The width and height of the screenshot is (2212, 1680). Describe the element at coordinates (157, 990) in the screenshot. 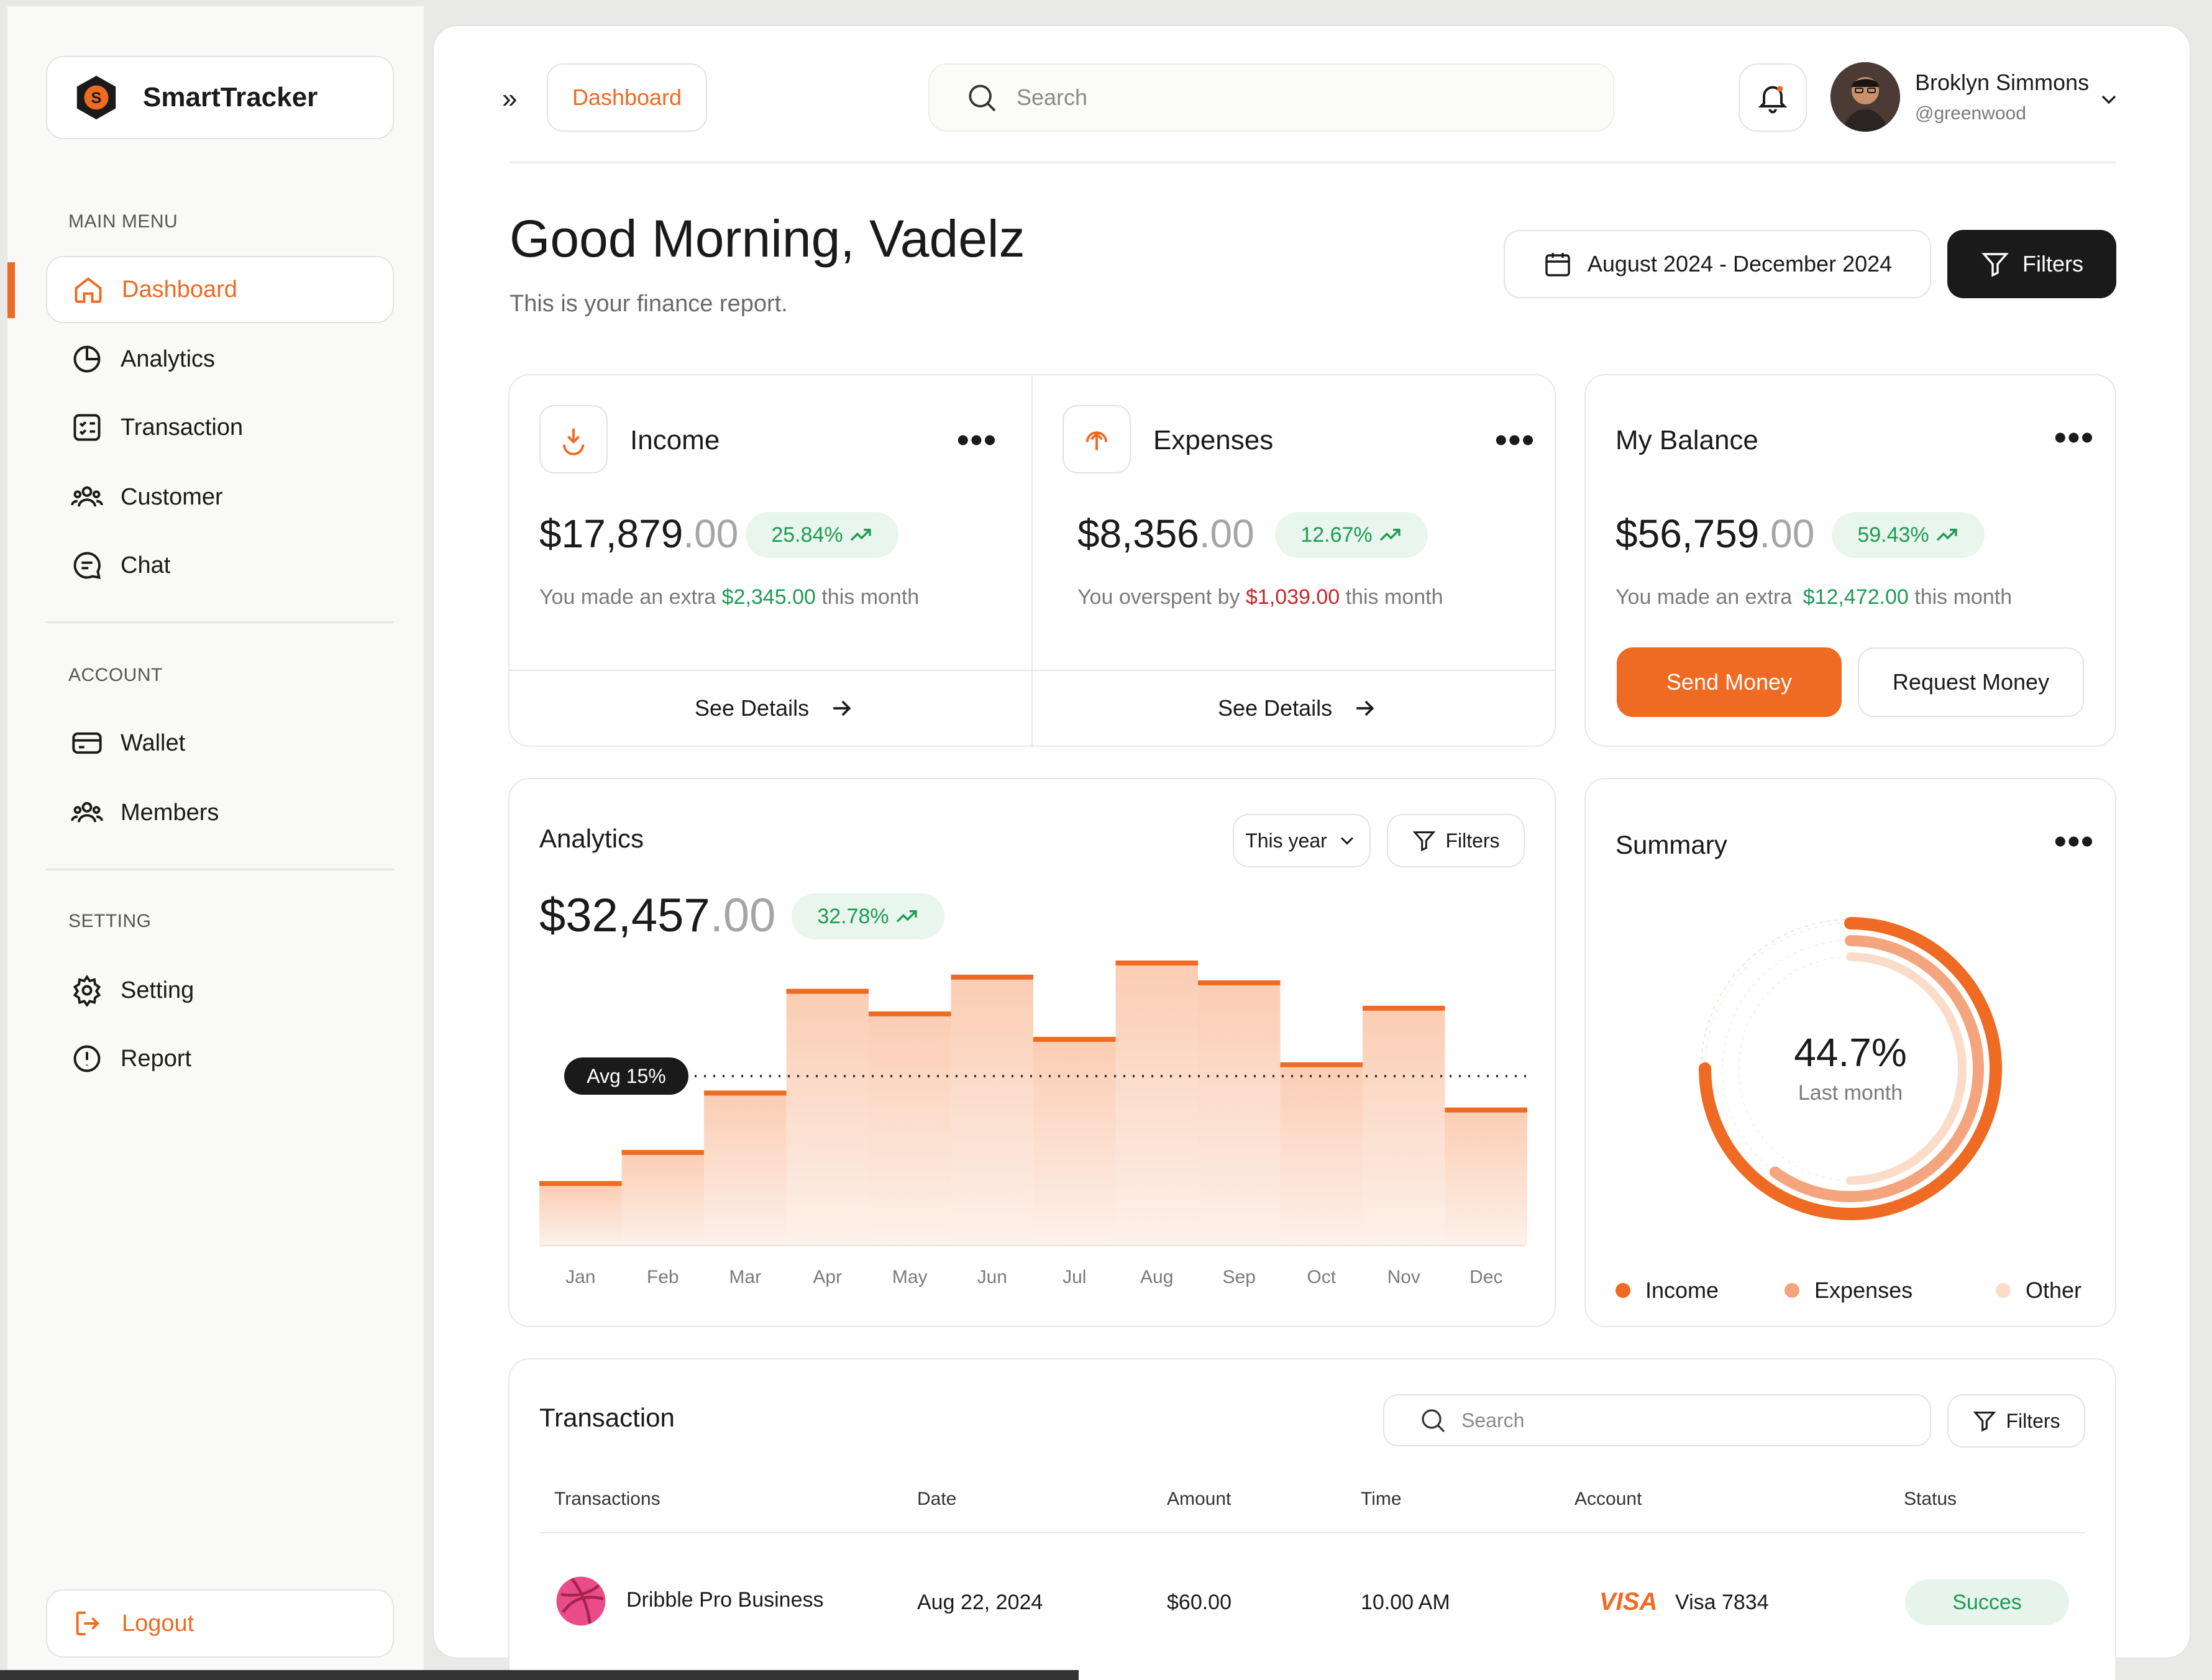

I see `sidebar-item-label: Setting` at that location.